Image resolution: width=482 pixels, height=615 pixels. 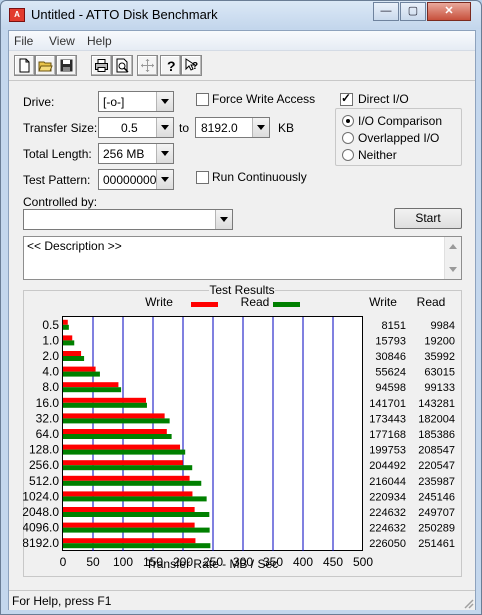 I want to click on total-length-select: 256 MB, so click(x=136, y=153).